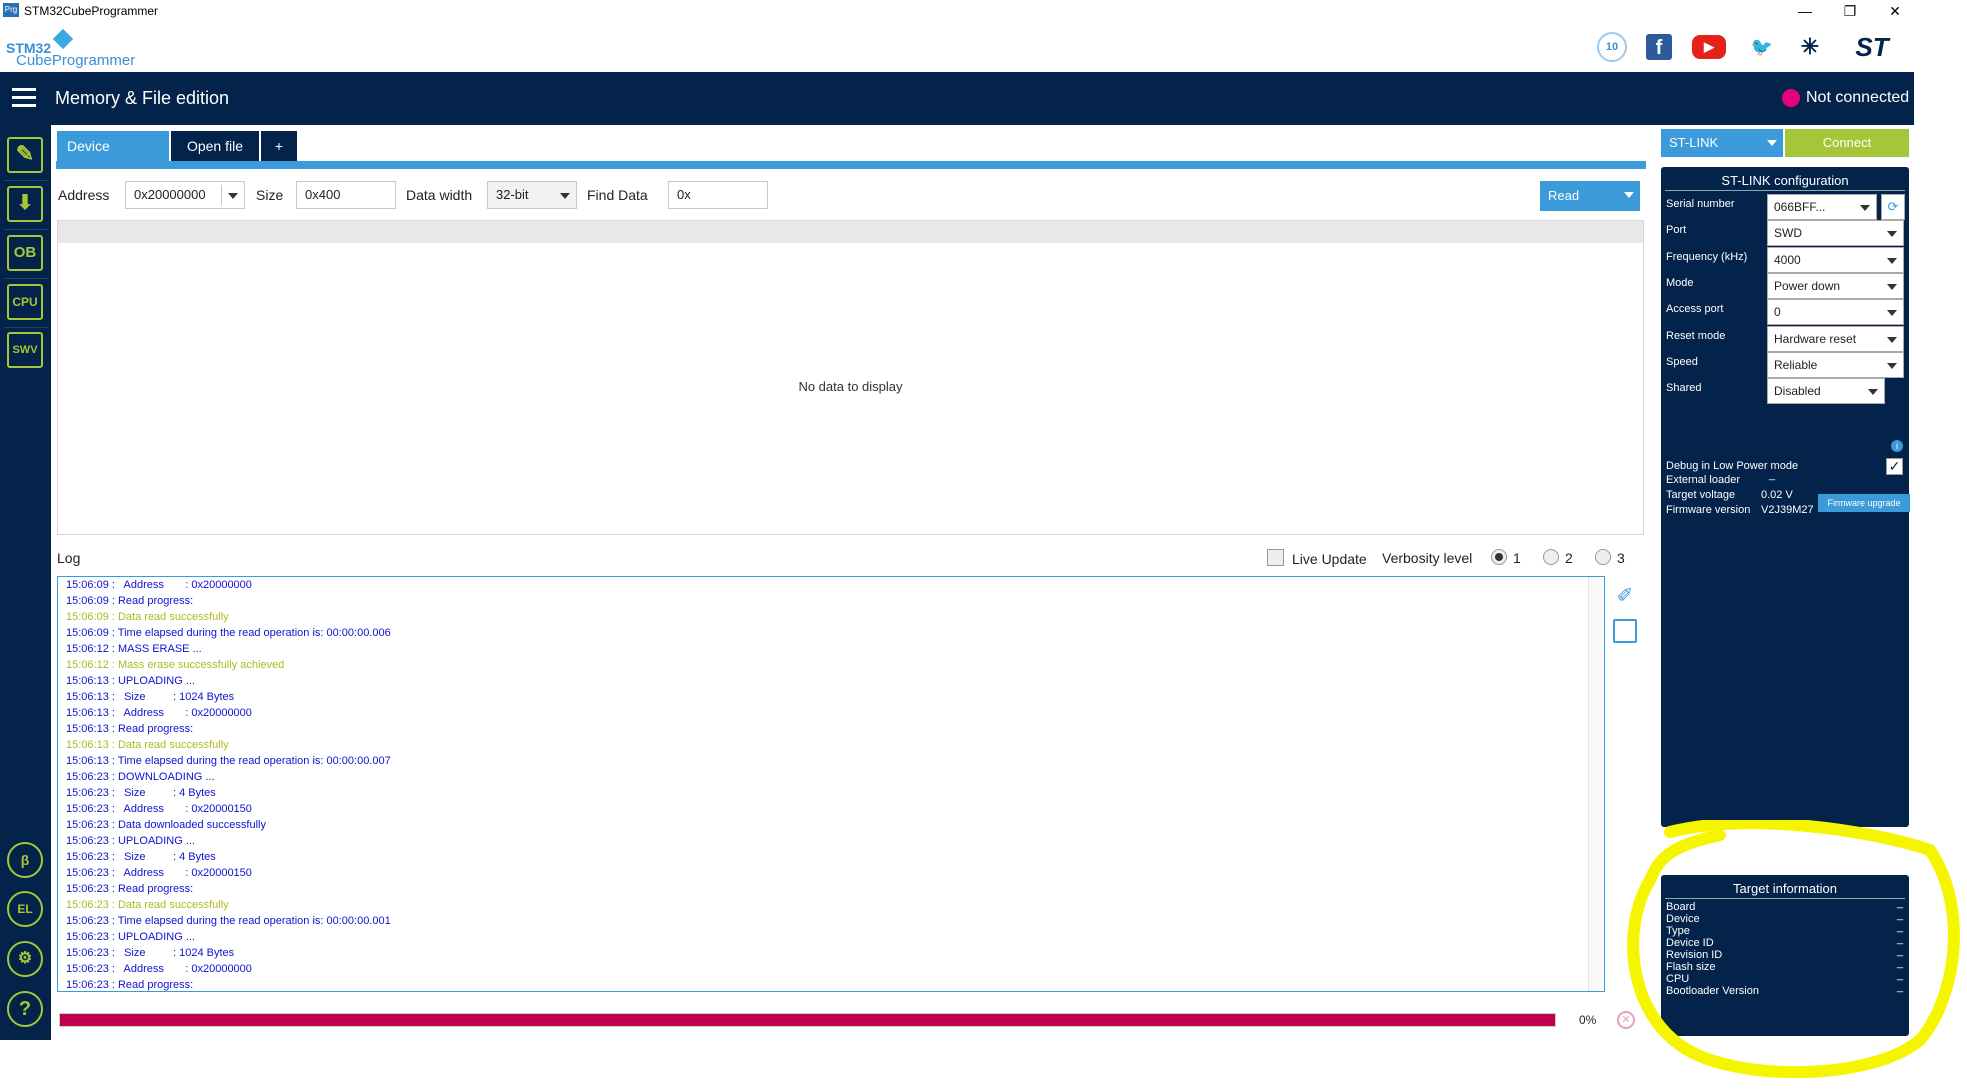 The width and height of the screenshot is (1967, 1091). What do you see at coordinates (1626, 1020) in the screenshot?
I see `cancel-icon: ✕` at bounding box center [1626, 1020].